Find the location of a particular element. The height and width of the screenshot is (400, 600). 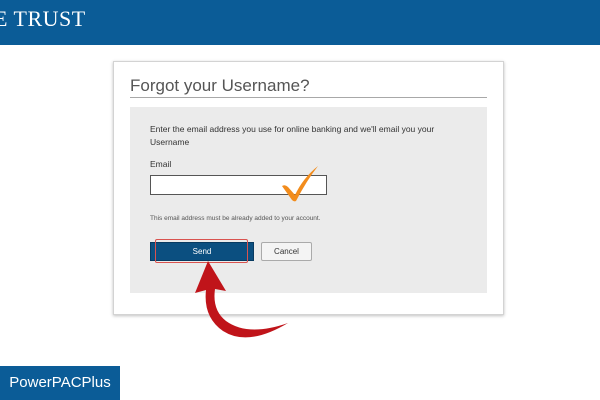

checkmark-icon is located at coordinates (300, 184).